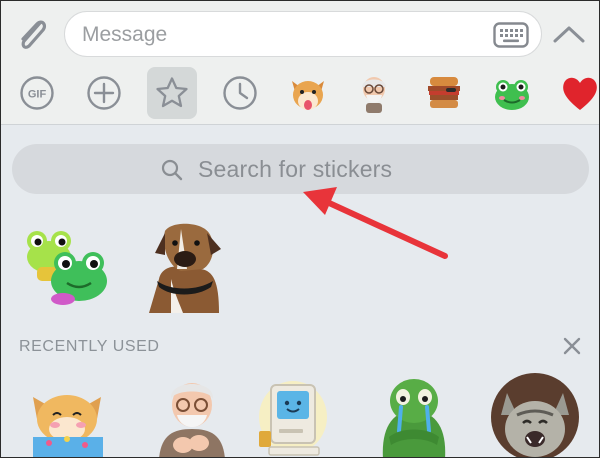 The height and width of the screenshot is (458, 600). What do you see at coordinates (295, 169) in the screenshot?
I see `search-placeholder: Search for stickers` at bounding box center [295, 169].